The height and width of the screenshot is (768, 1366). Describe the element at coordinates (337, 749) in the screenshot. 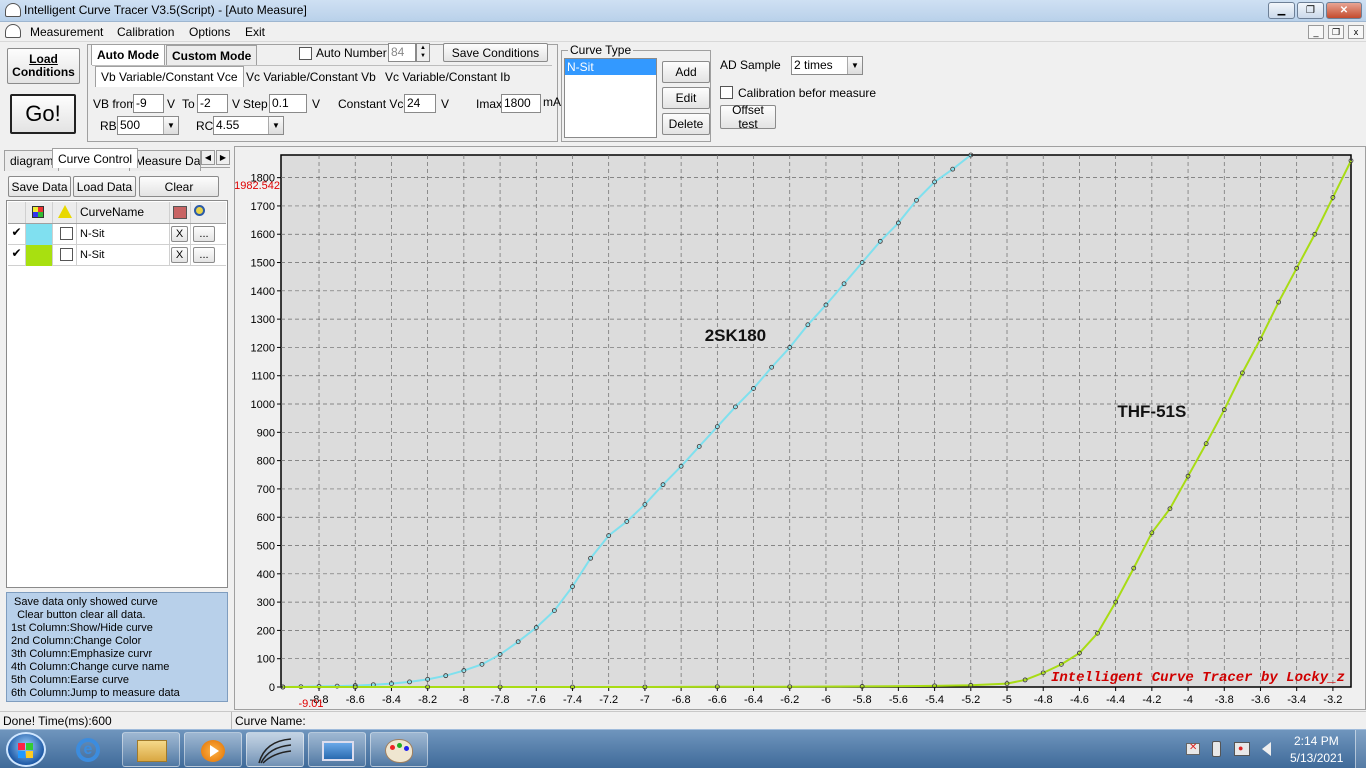

I see `image-viewer-taskbar-button` at that location.